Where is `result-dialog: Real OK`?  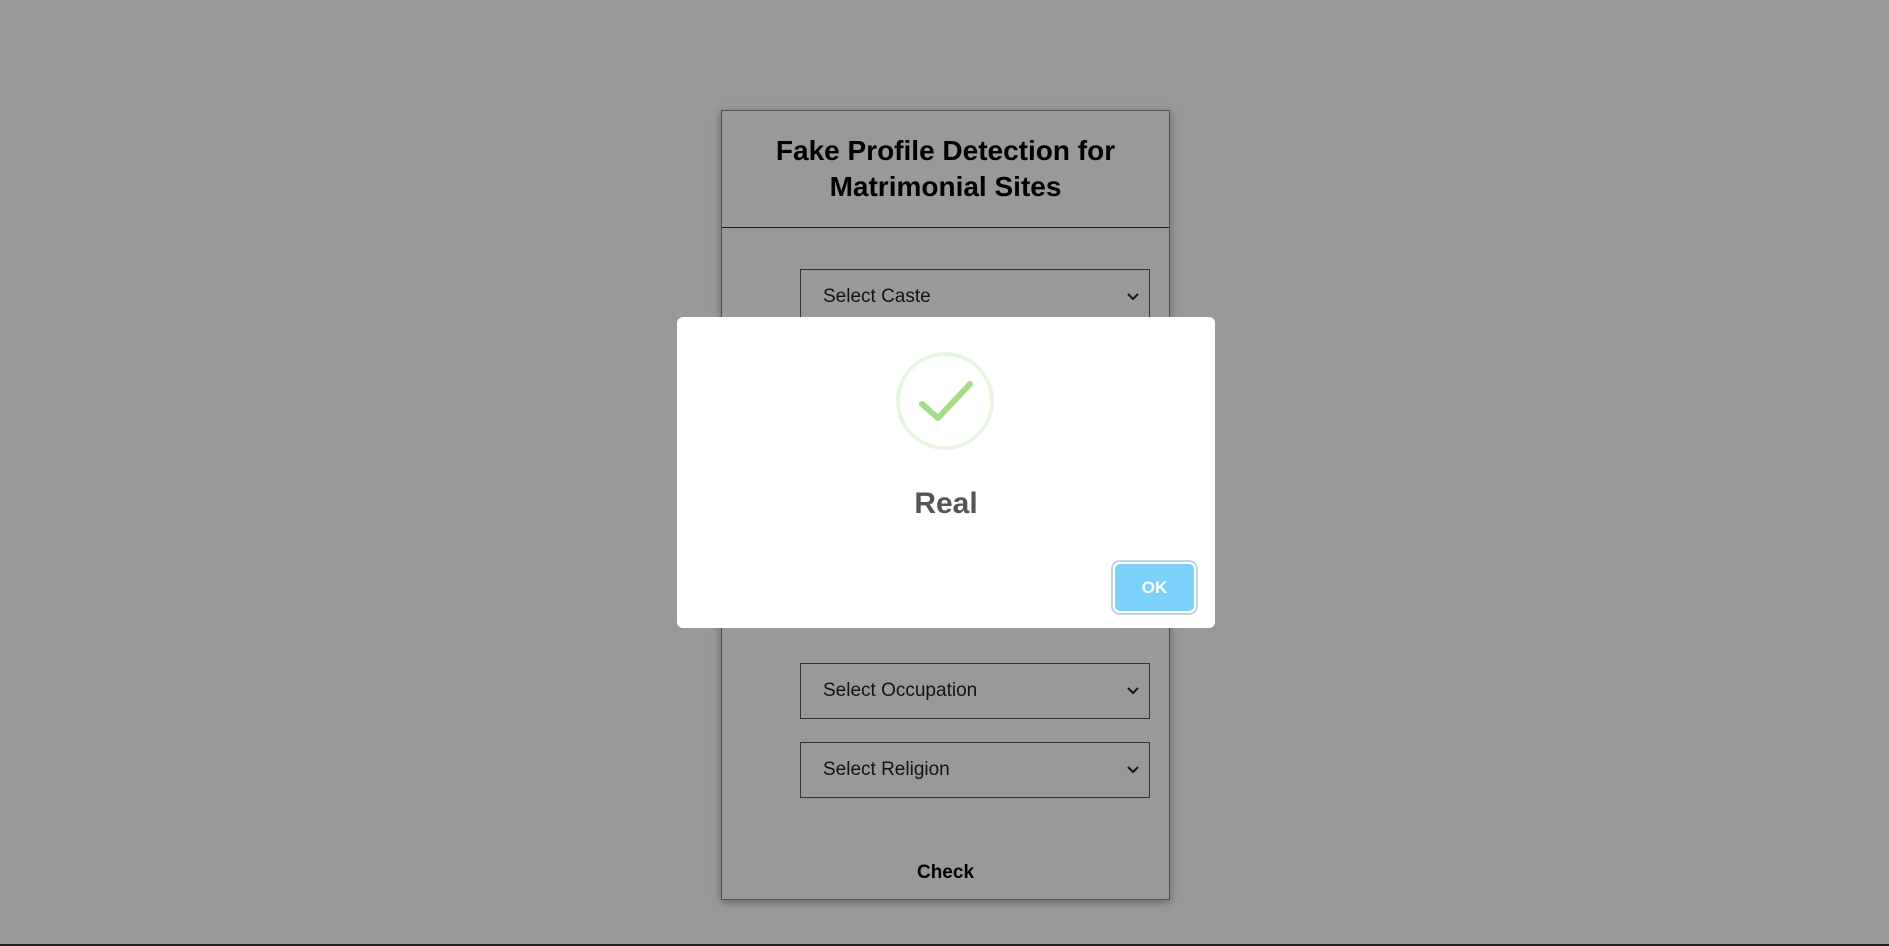 result-dialog: Real OK is located at coordinates (946, 472).